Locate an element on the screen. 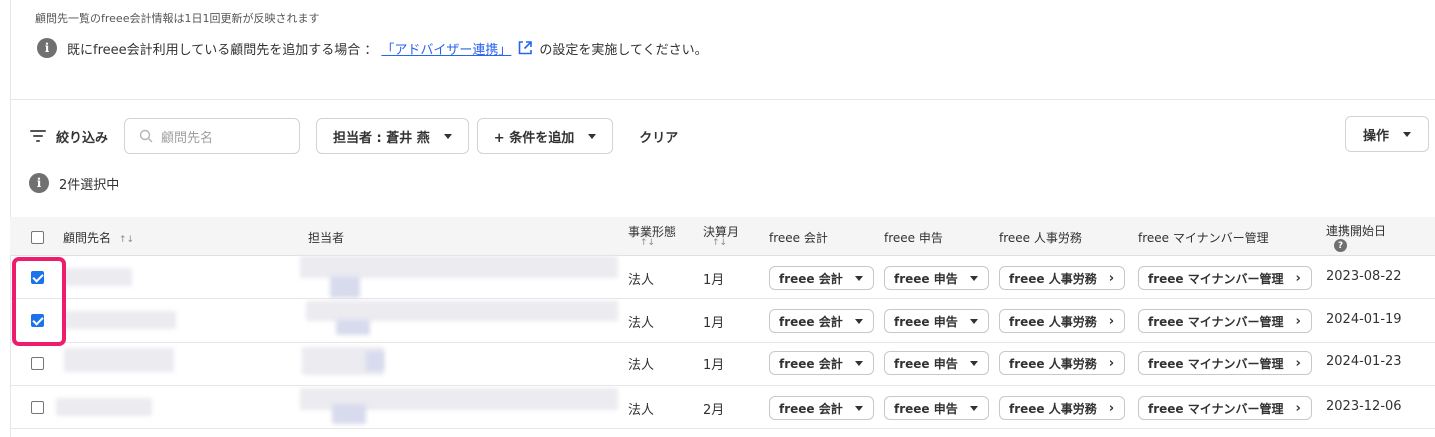  info-suffix: の設定を実施してください。 is located at coordinates (623, 50).